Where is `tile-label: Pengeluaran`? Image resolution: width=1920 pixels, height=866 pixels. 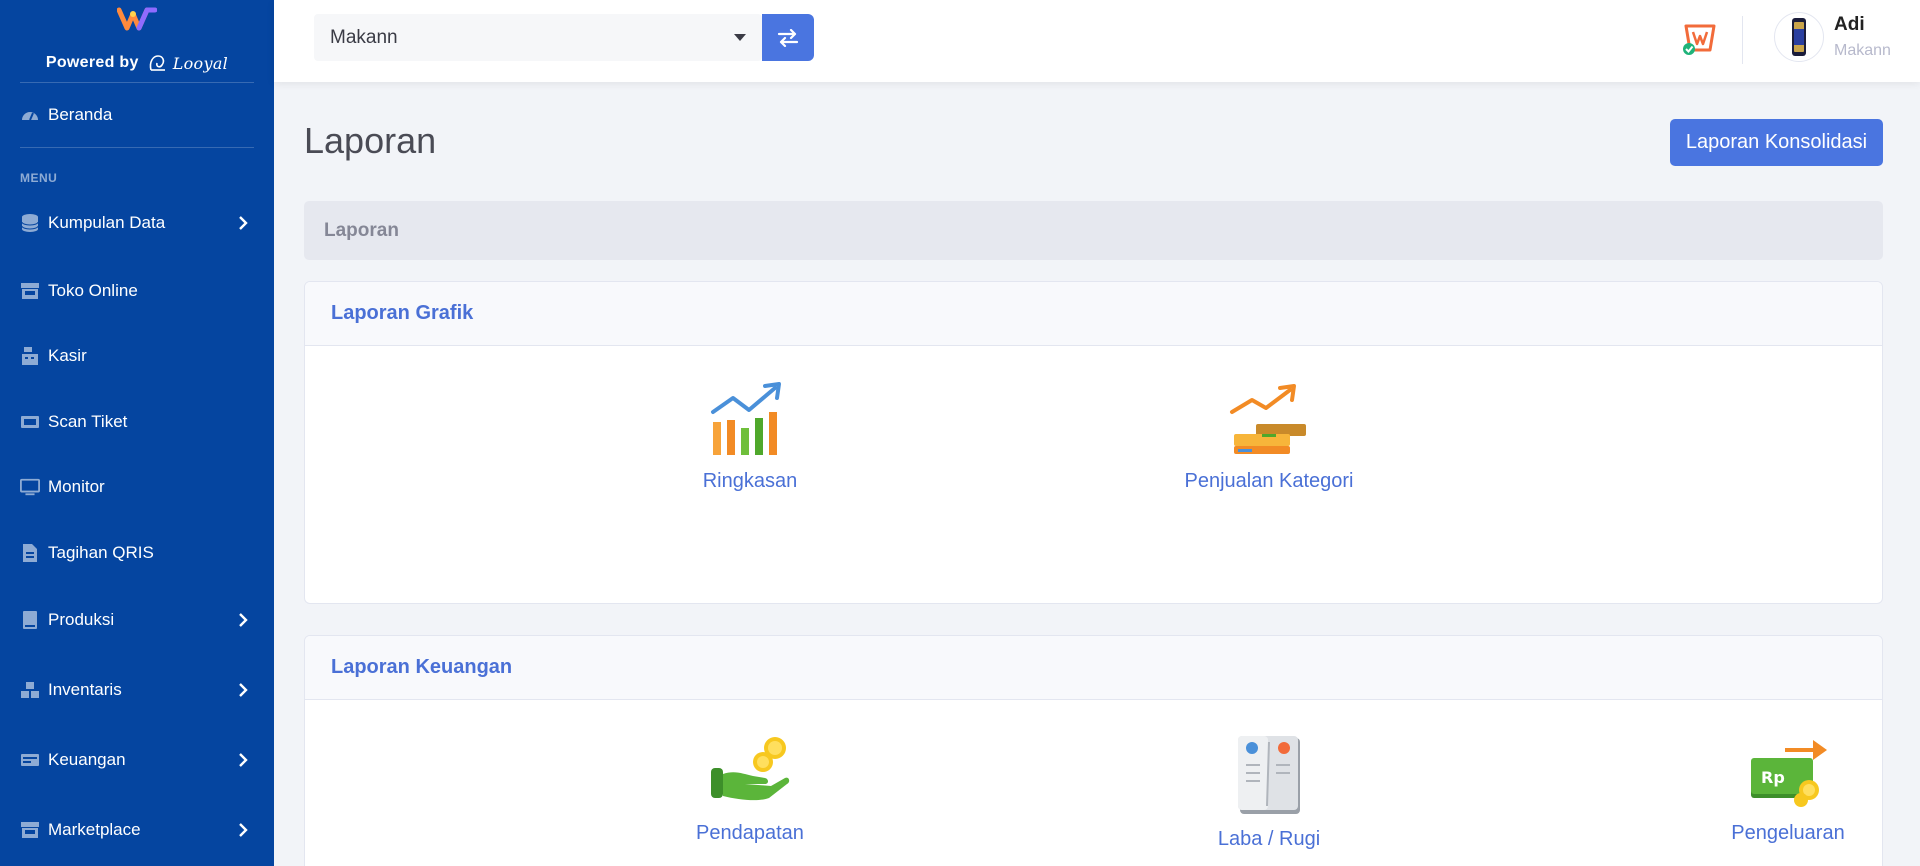 tile-label: Pengeluaran is located at coordinates (1788, 833).